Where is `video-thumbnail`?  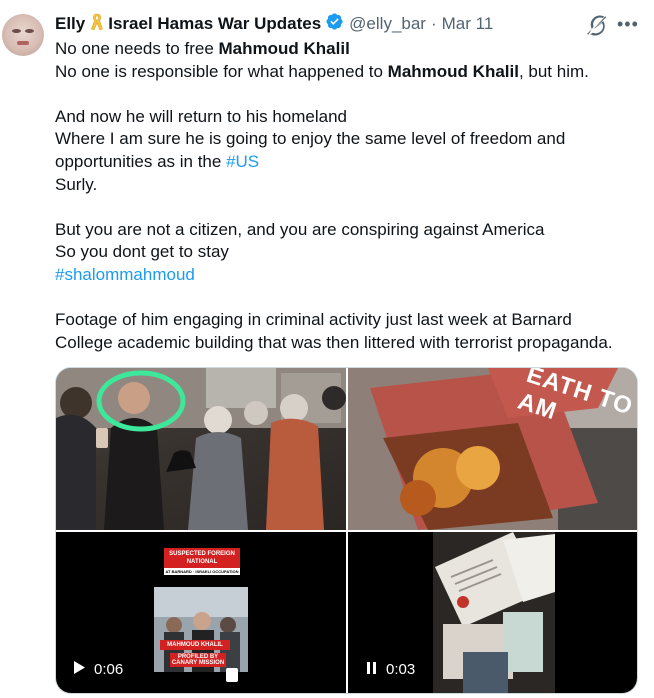
video-thumbnail is located at coordinates (494, 612).